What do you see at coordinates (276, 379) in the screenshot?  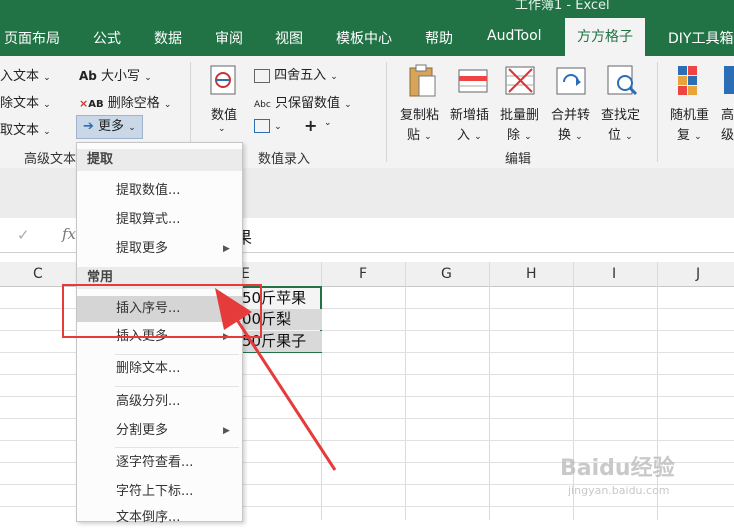 I see `annotation-arrow-icon` at bounding box center [276, 379].